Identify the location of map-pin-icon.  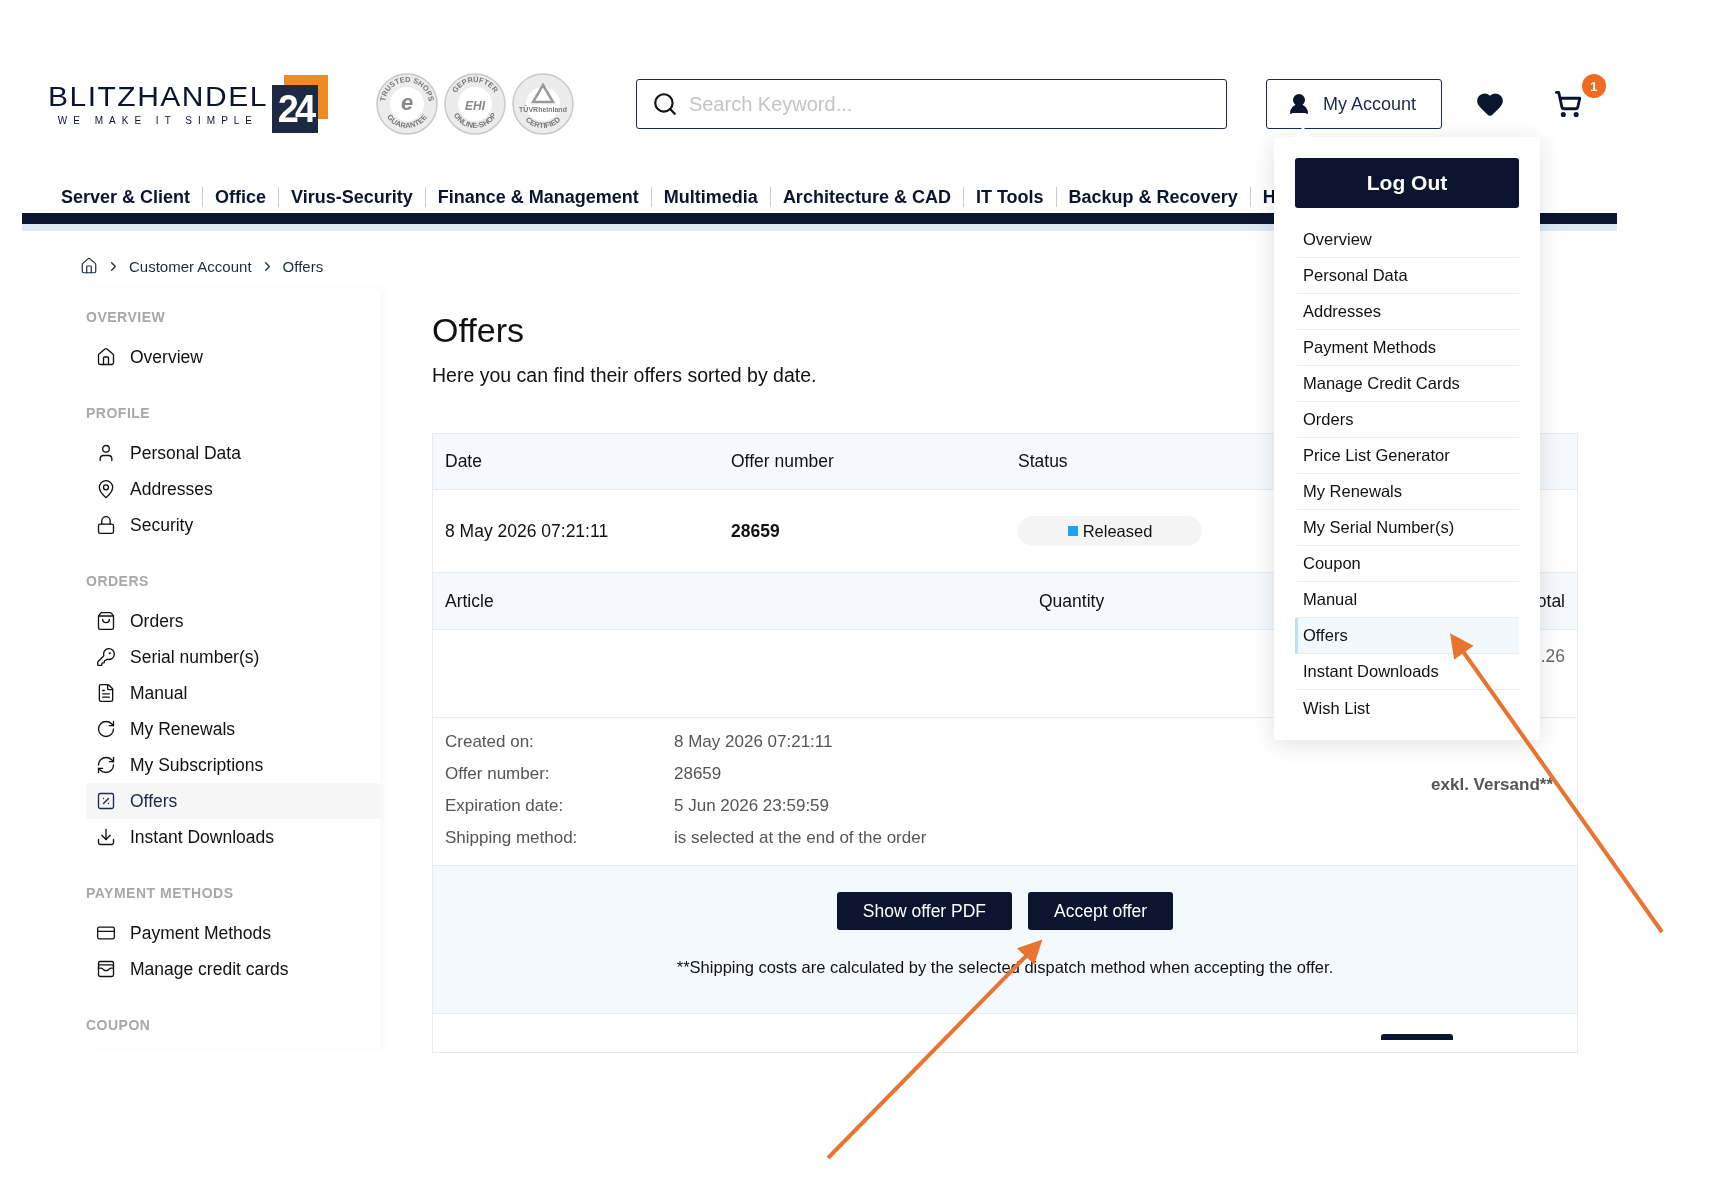
(106, 489).